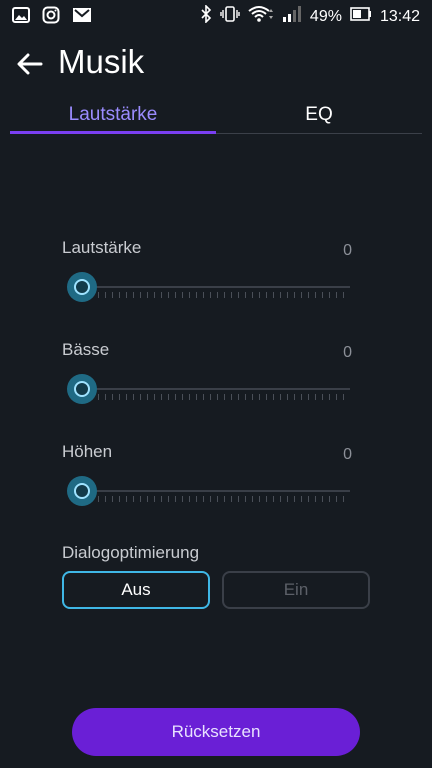 This screenshot has height=768, width=432. What do you see at coordinates (217, 499) in the screenshot?
I see `treble-slider-ticks` at bounding box center [217, 499].